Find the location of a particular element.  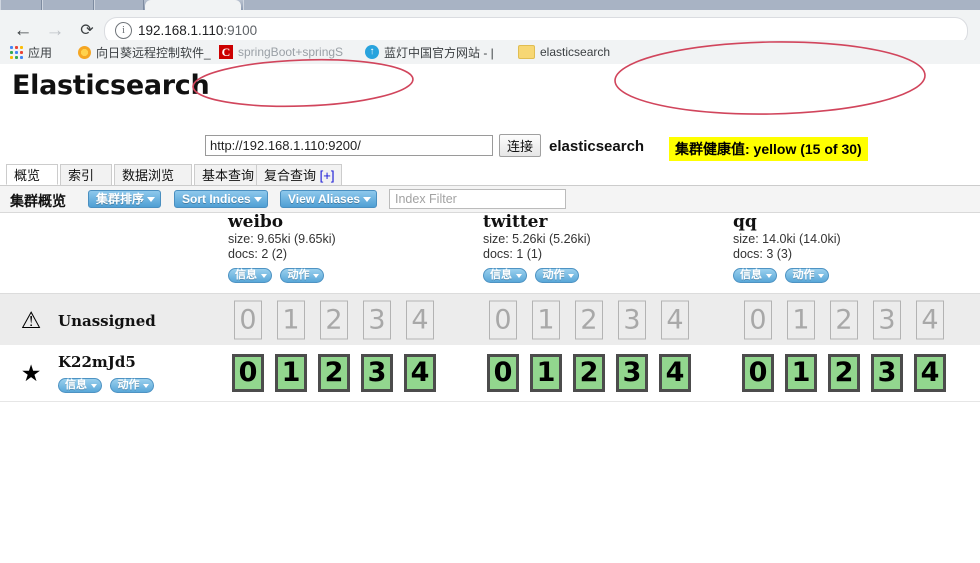

tab-label: 数据浏览 is located at coordinates (148, 175).